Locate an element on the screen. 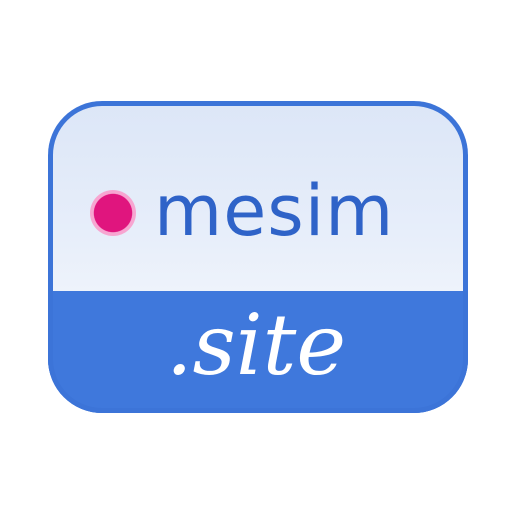 This screenshot has width=512, height=512. tld-text: .site is located at coordinates (256, 345).